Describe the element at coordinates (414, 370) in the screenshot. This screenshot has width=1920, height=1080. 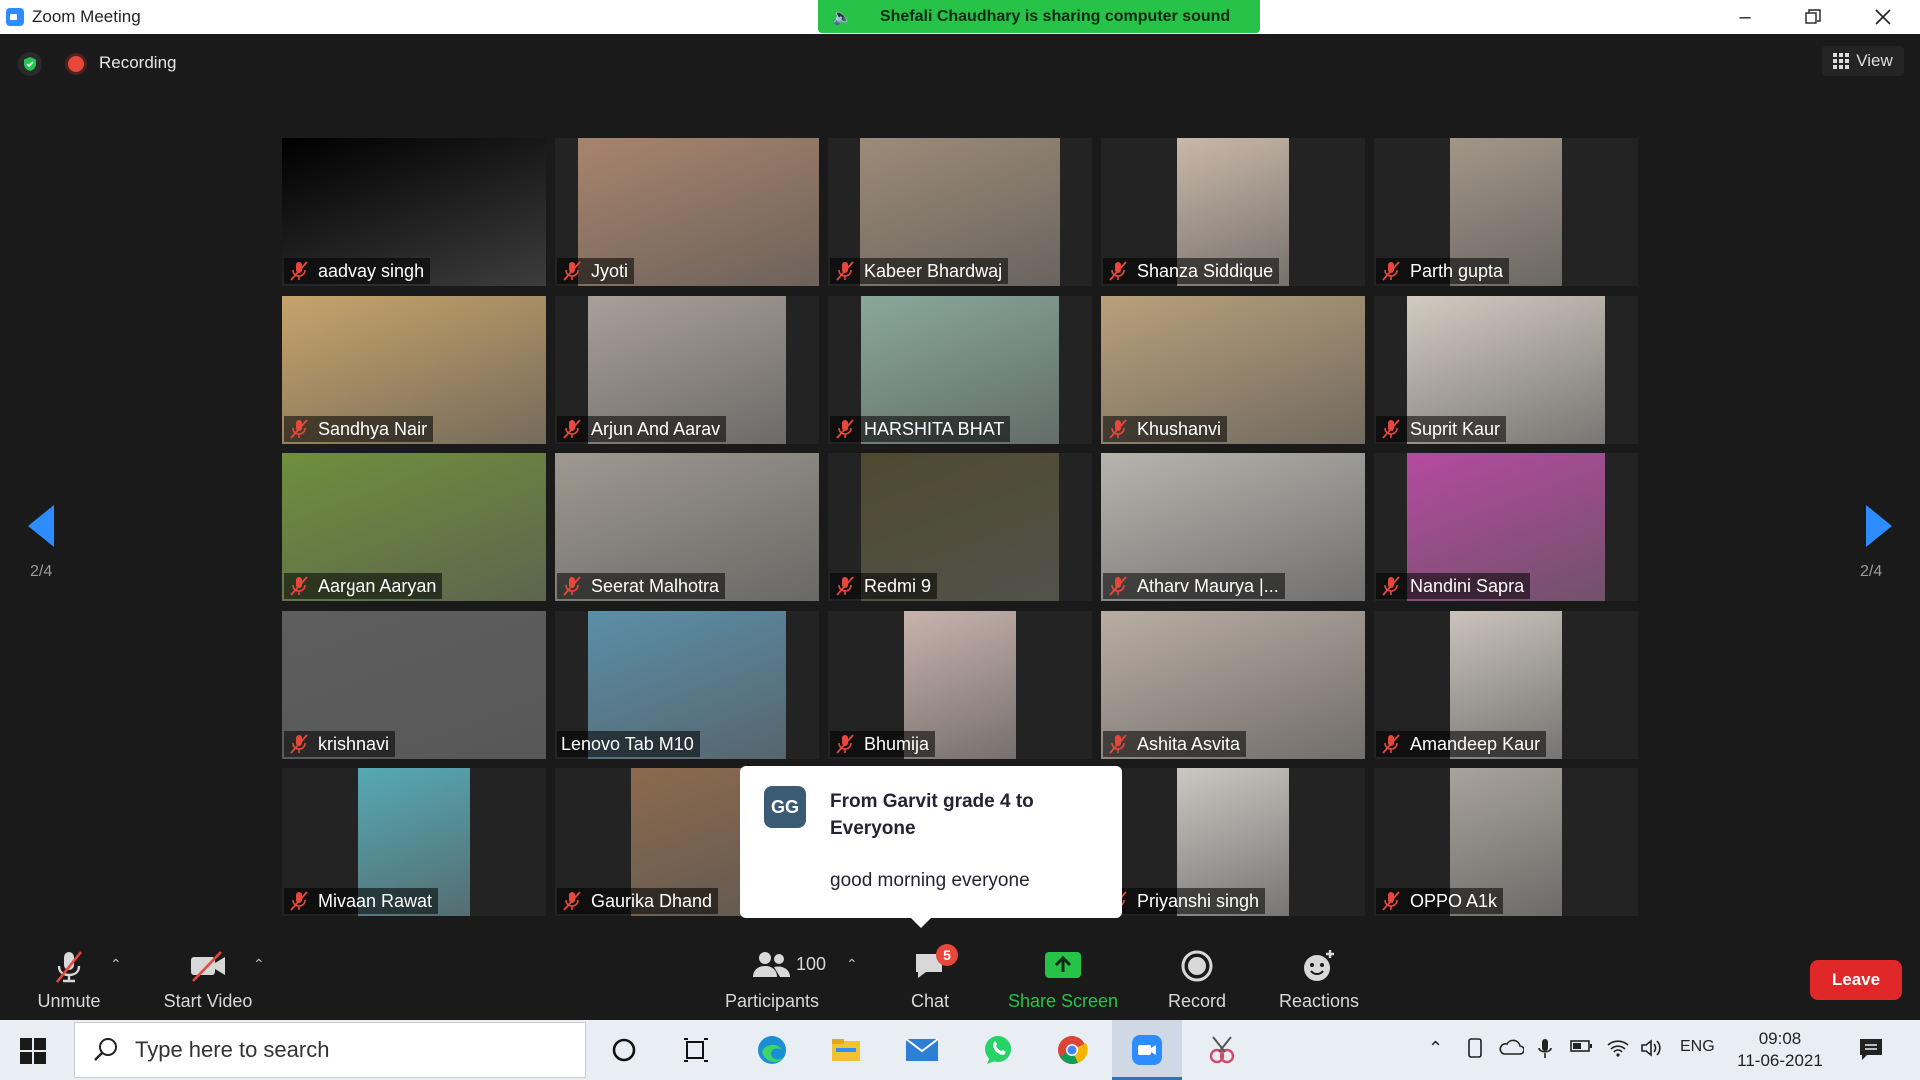
I see `participant-tile: Sandhya Nair` at that location.